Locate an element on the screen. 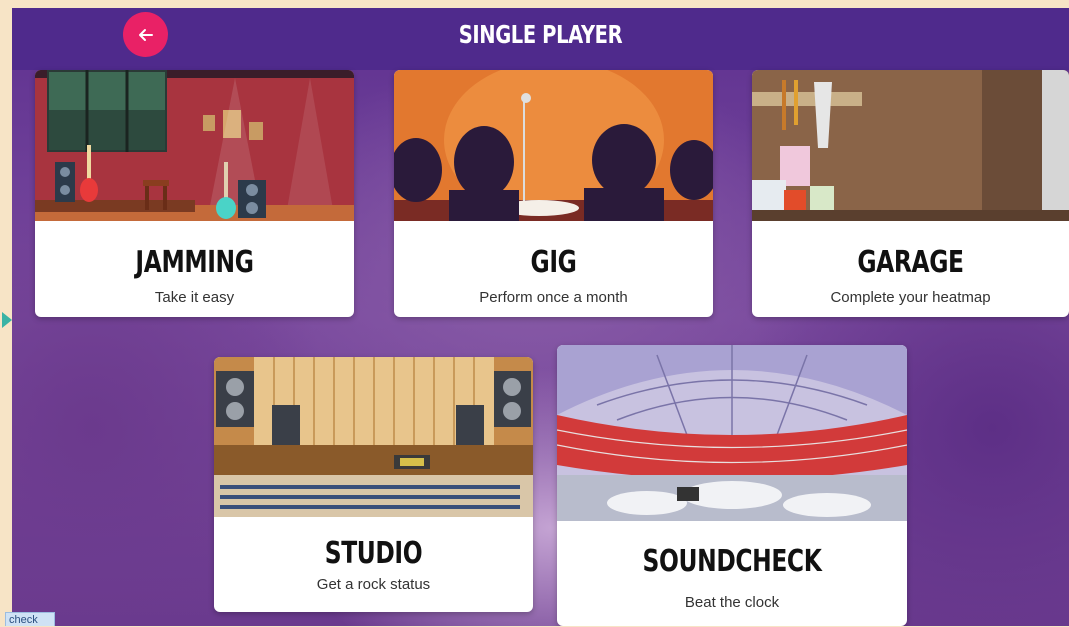 The height and width of the screenshot is (627, 1069). mode-name-soundcheck: SOUNDCHECK is located at coordinates (732, 561).